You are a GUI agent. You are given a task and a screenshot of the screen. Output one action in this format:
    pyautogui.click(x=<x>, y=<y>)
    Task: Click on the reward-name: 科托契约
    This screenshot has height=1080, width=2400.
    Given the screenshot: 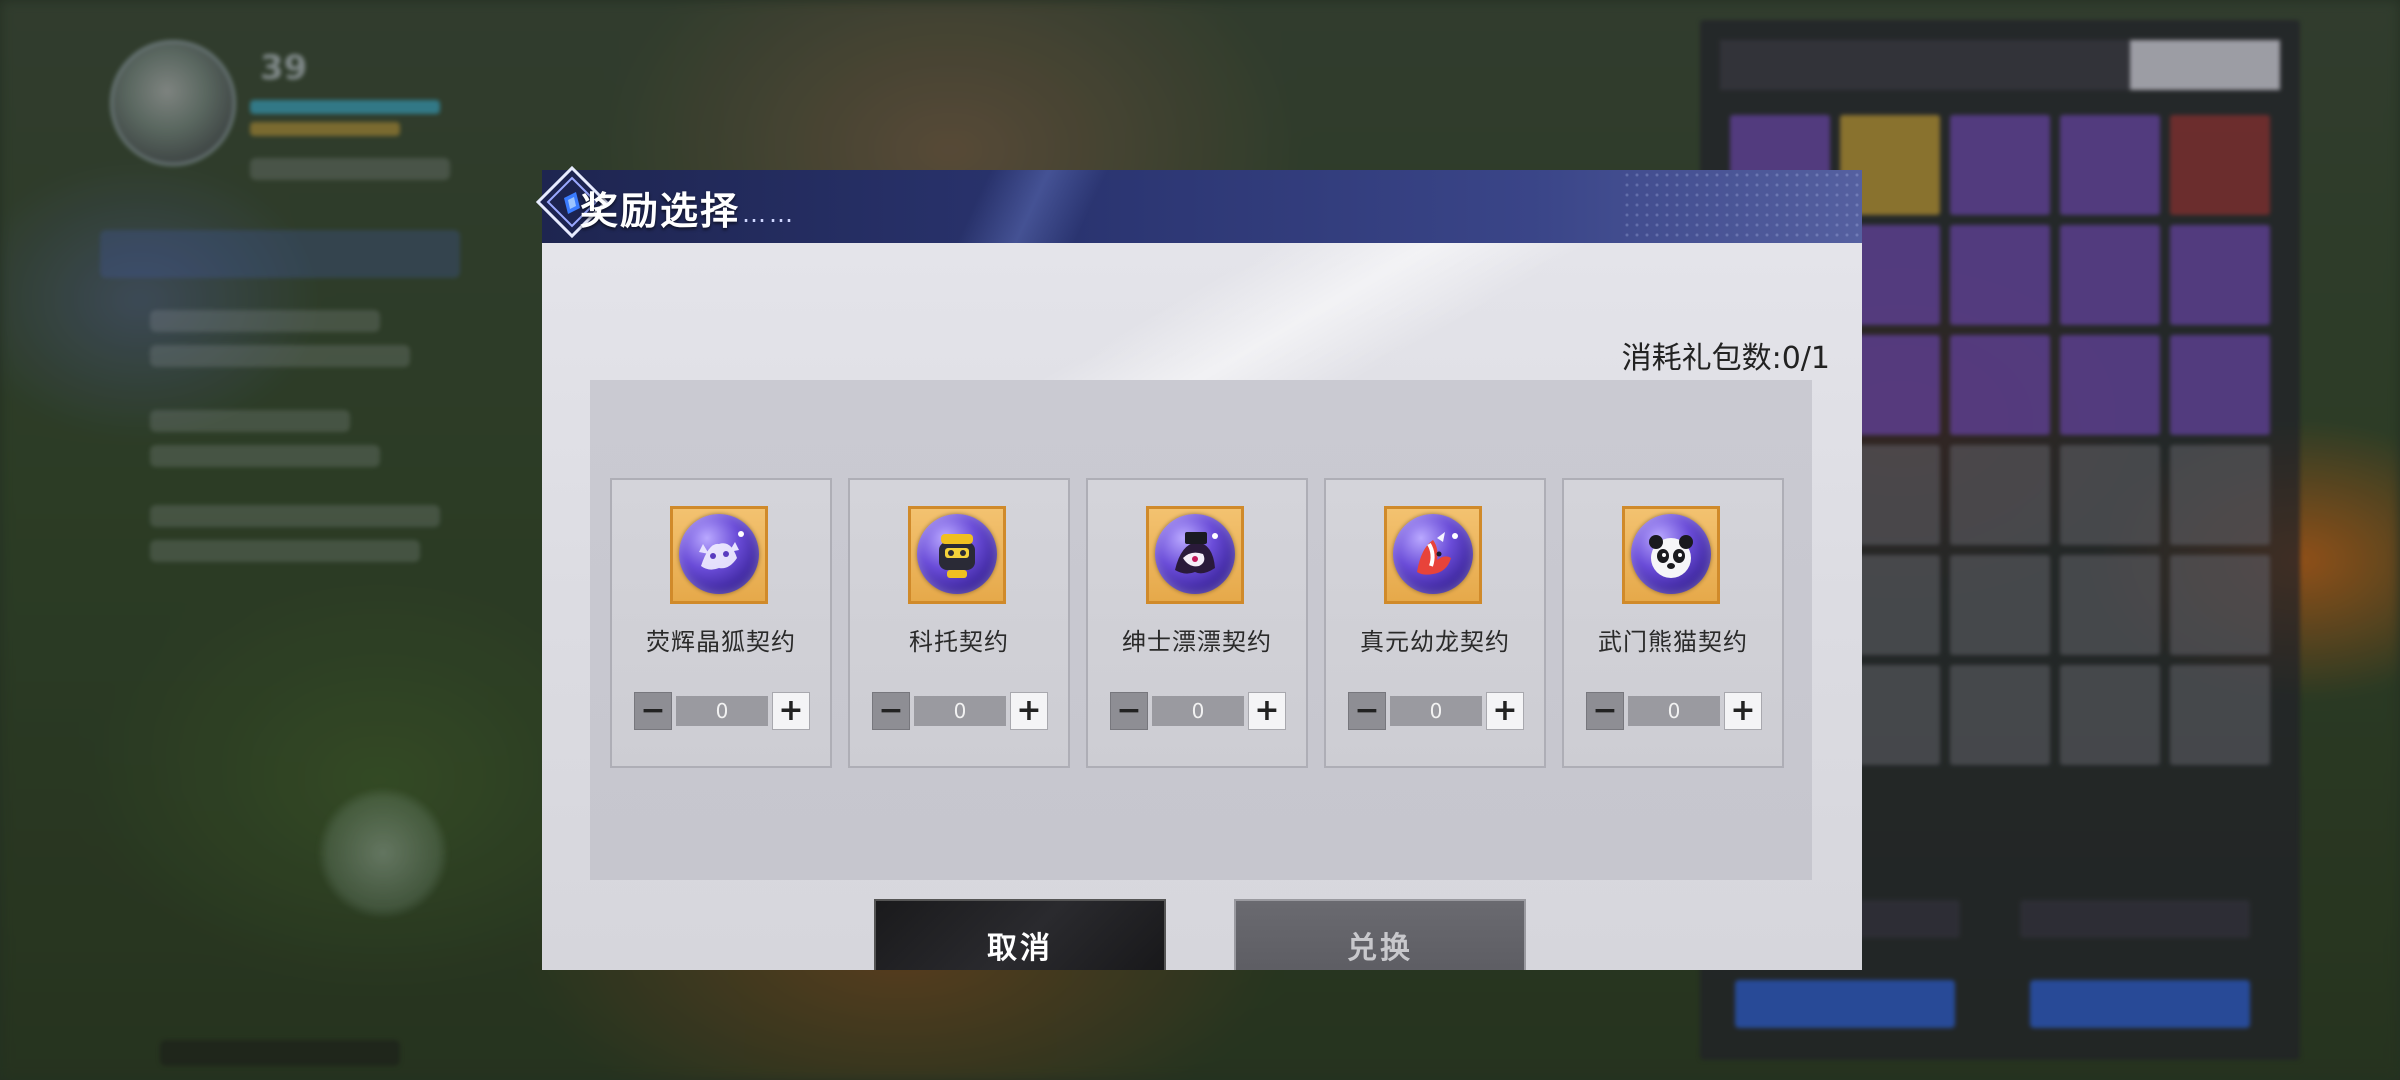 What is the action you would take?
    pyautogui.click(x=959, y=642)
    